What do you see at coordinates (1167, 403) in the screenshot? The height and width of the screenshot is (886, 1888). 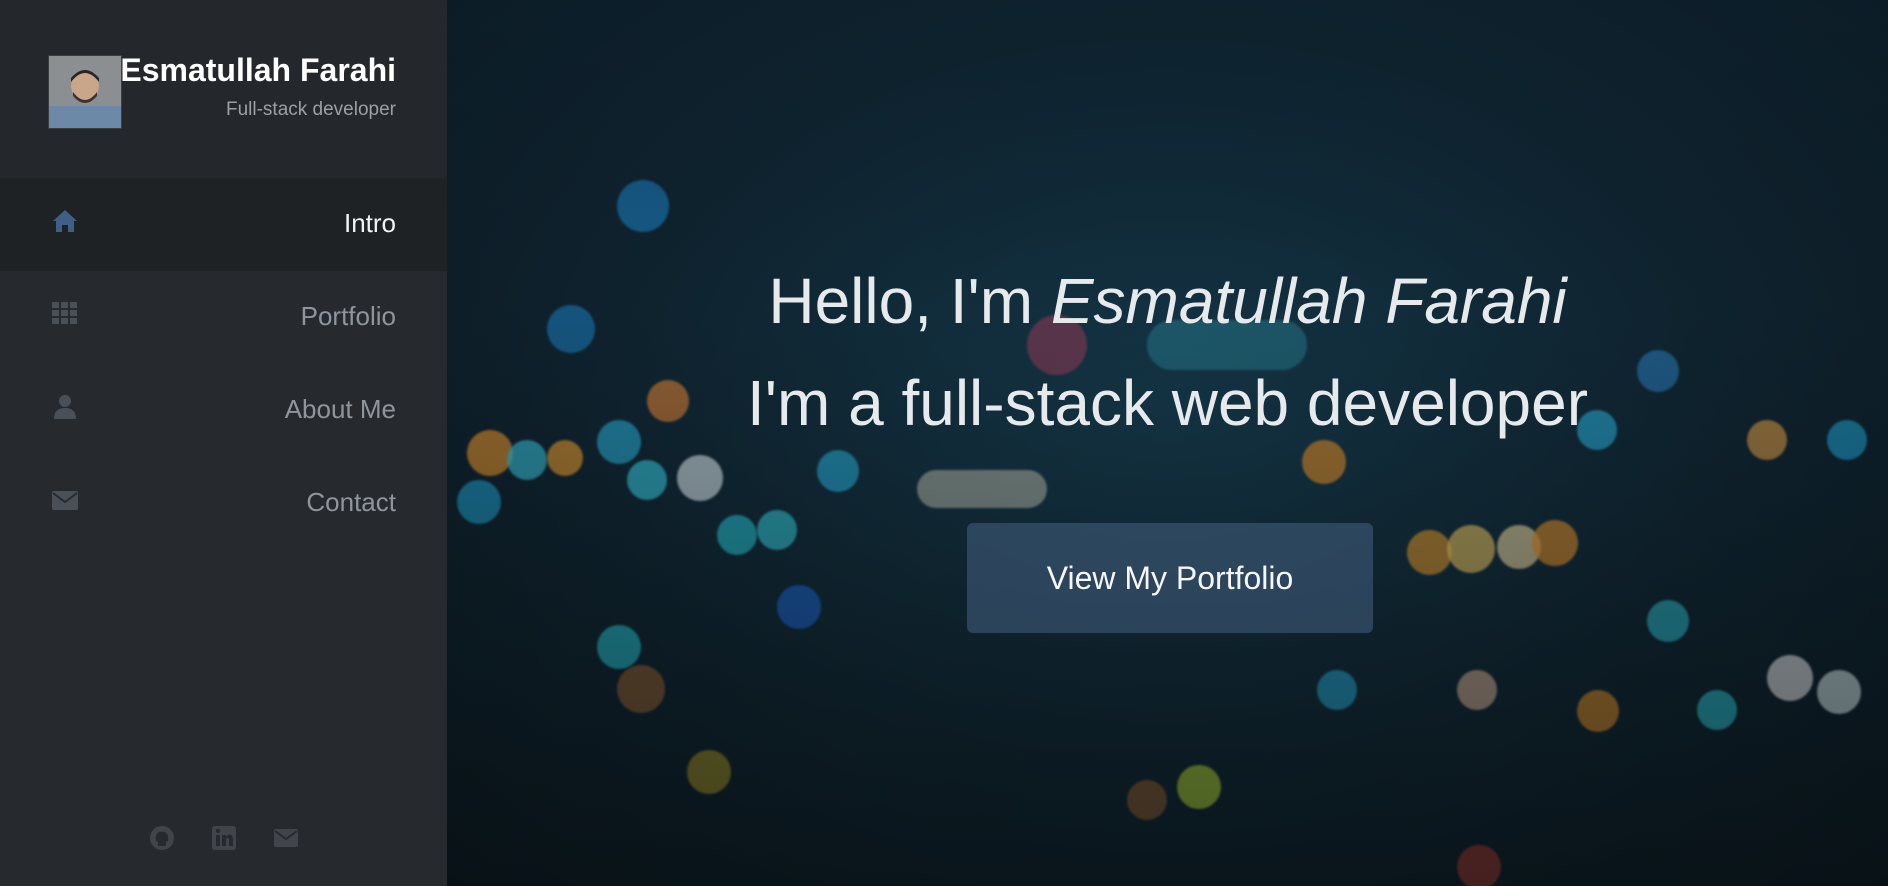 I see `hero-subtitle: I'm a full-stack web developer` at bounding box center [1167, 403].